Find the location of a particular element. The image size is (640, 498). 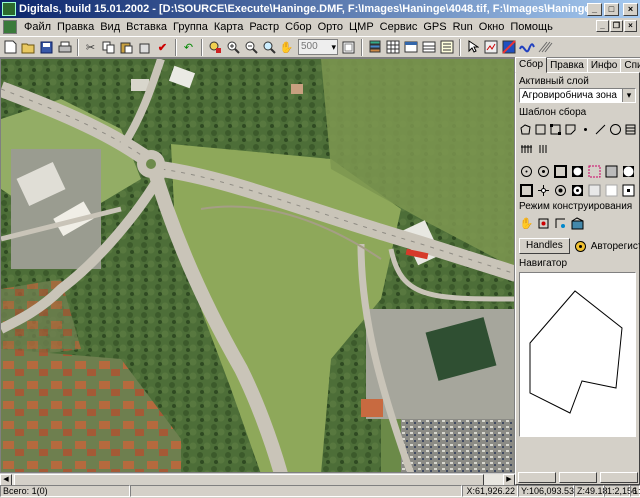

square-outline-icon is located at coordinates (560, 171).